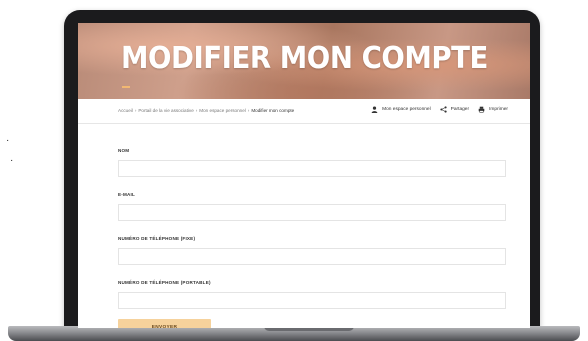 This screenshot has width=588, height=341. I want to click on mobile-phone-field-label: NUMÉRO DE TÉLÉPHONE (PORTABLE), so click(164, 282).